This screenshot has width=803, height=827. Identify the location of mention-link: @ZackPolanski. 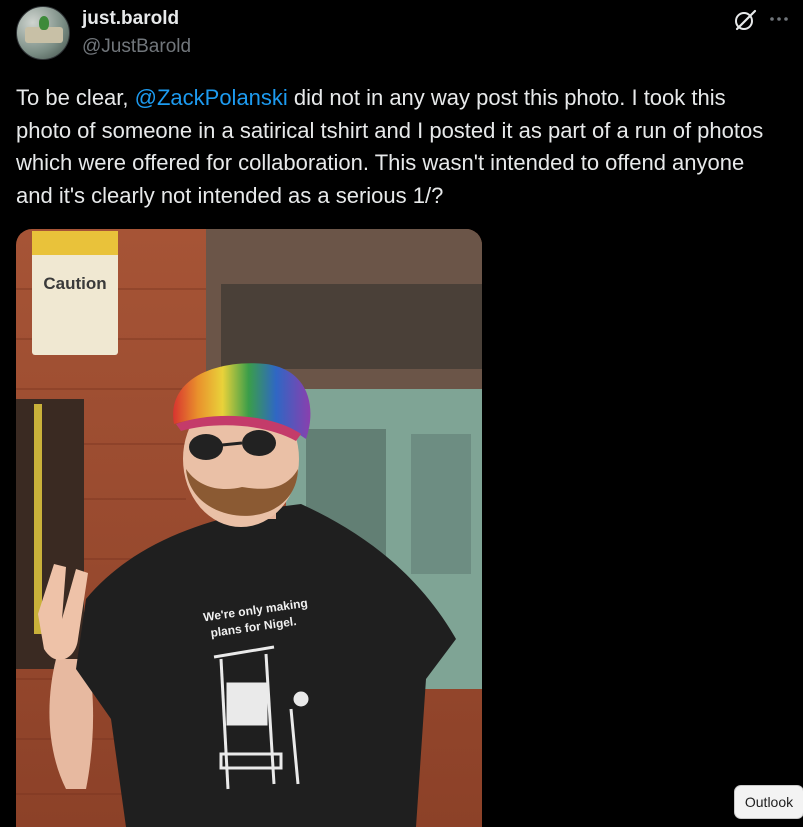
(211, 97).